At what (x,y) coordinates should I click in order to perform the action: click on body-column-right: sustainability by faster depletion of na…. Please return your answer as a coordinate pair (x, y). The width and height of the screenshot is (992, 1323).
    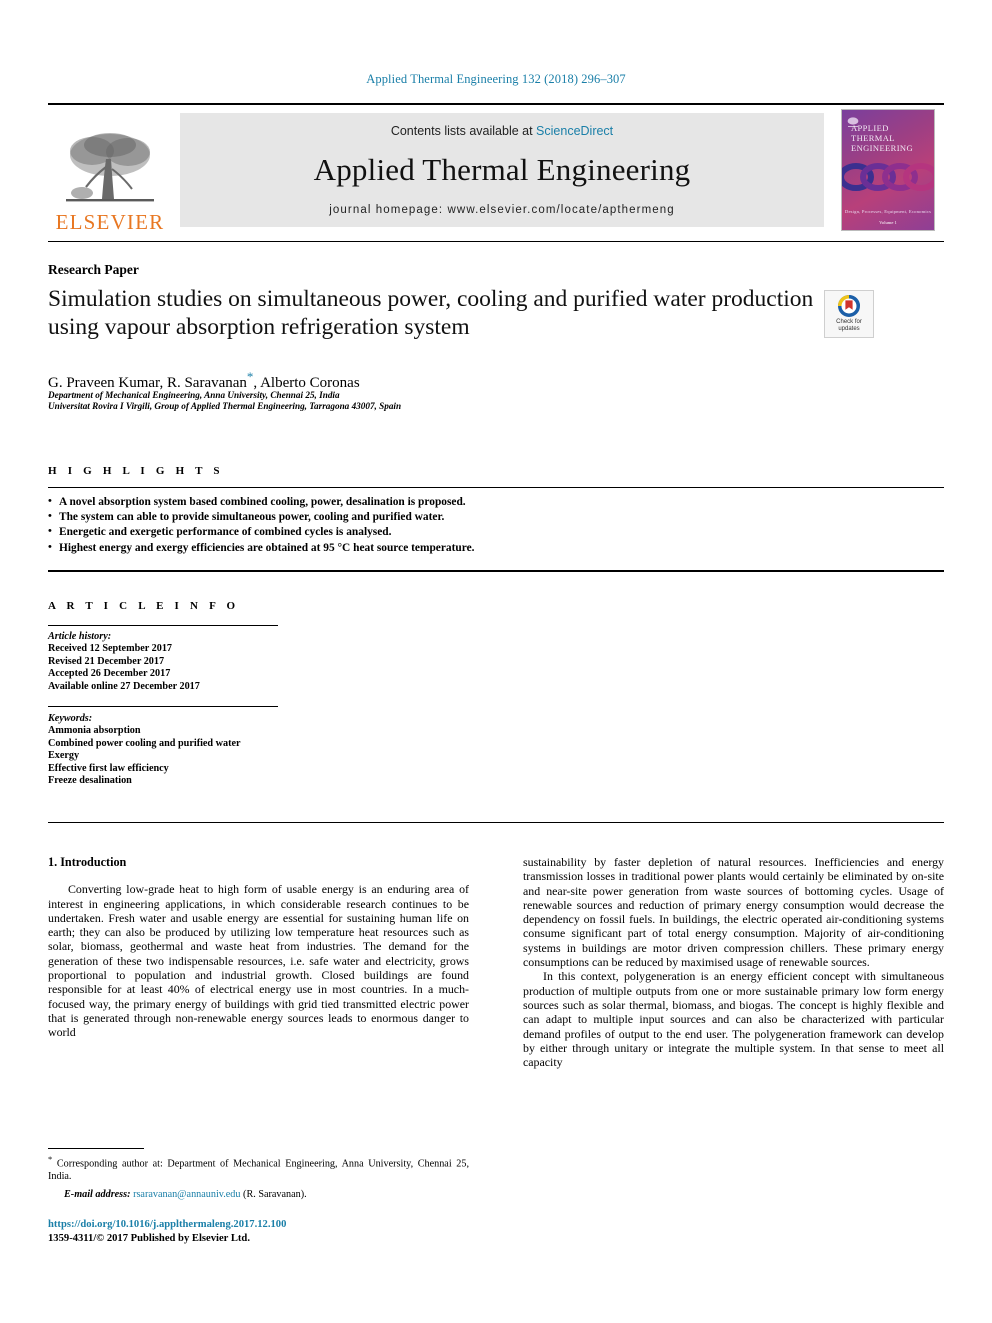
    Looking at the image, I should click on (733, 962).